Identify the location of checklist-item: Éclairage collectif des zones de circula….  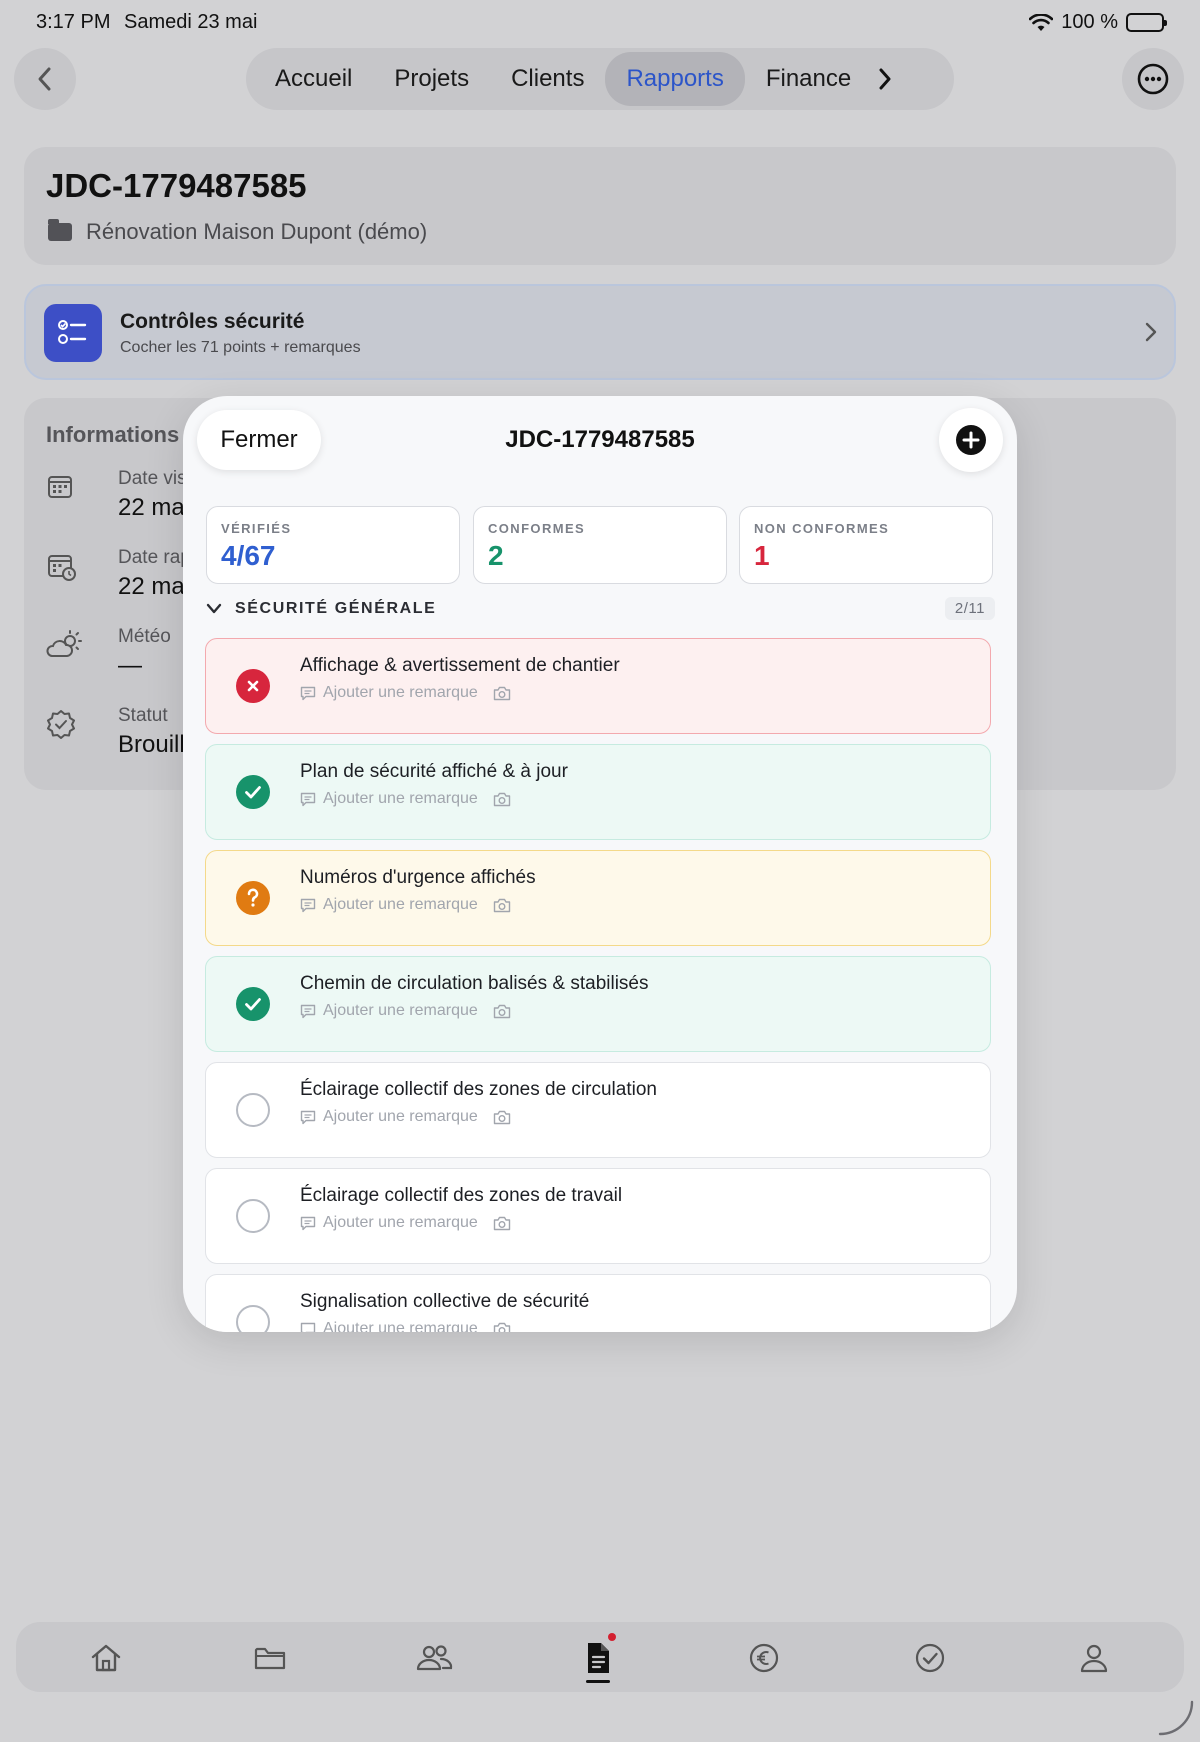
(598, 1110).